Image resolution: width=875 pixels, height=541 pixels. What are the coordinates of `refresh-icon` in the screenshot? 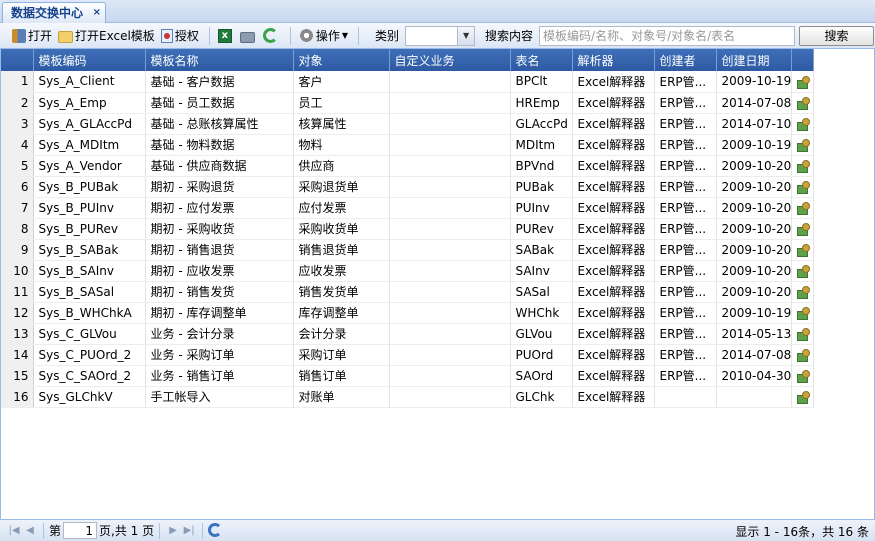 It's located at (270, 35).